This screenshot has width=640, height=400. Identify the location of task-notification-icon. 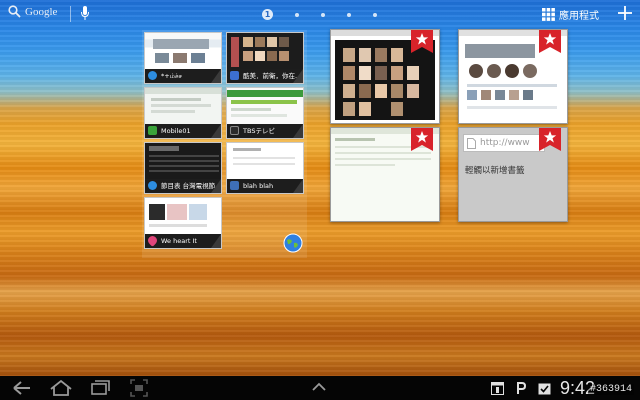
(544, 388).